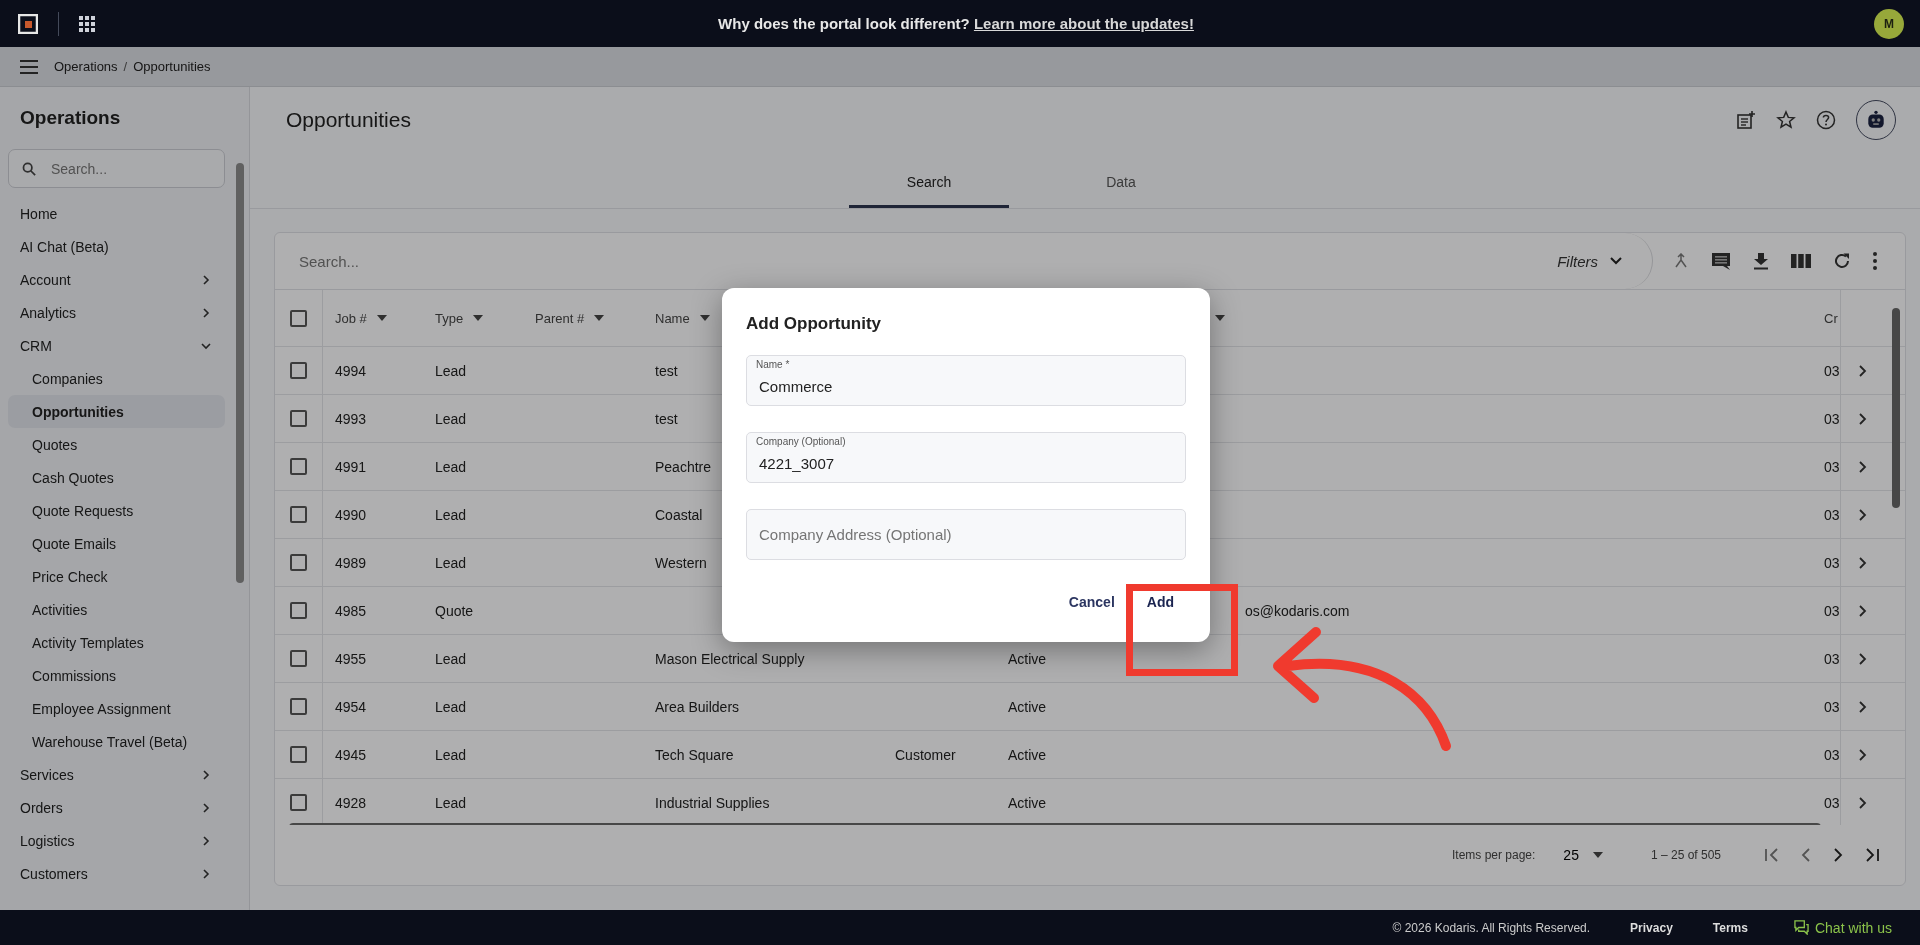 The width and height of the screenshot is (1920, 945). Describe the element at coordinates (1651, 927) in the screenshot. I see `footer-link: Privacy` at that location.